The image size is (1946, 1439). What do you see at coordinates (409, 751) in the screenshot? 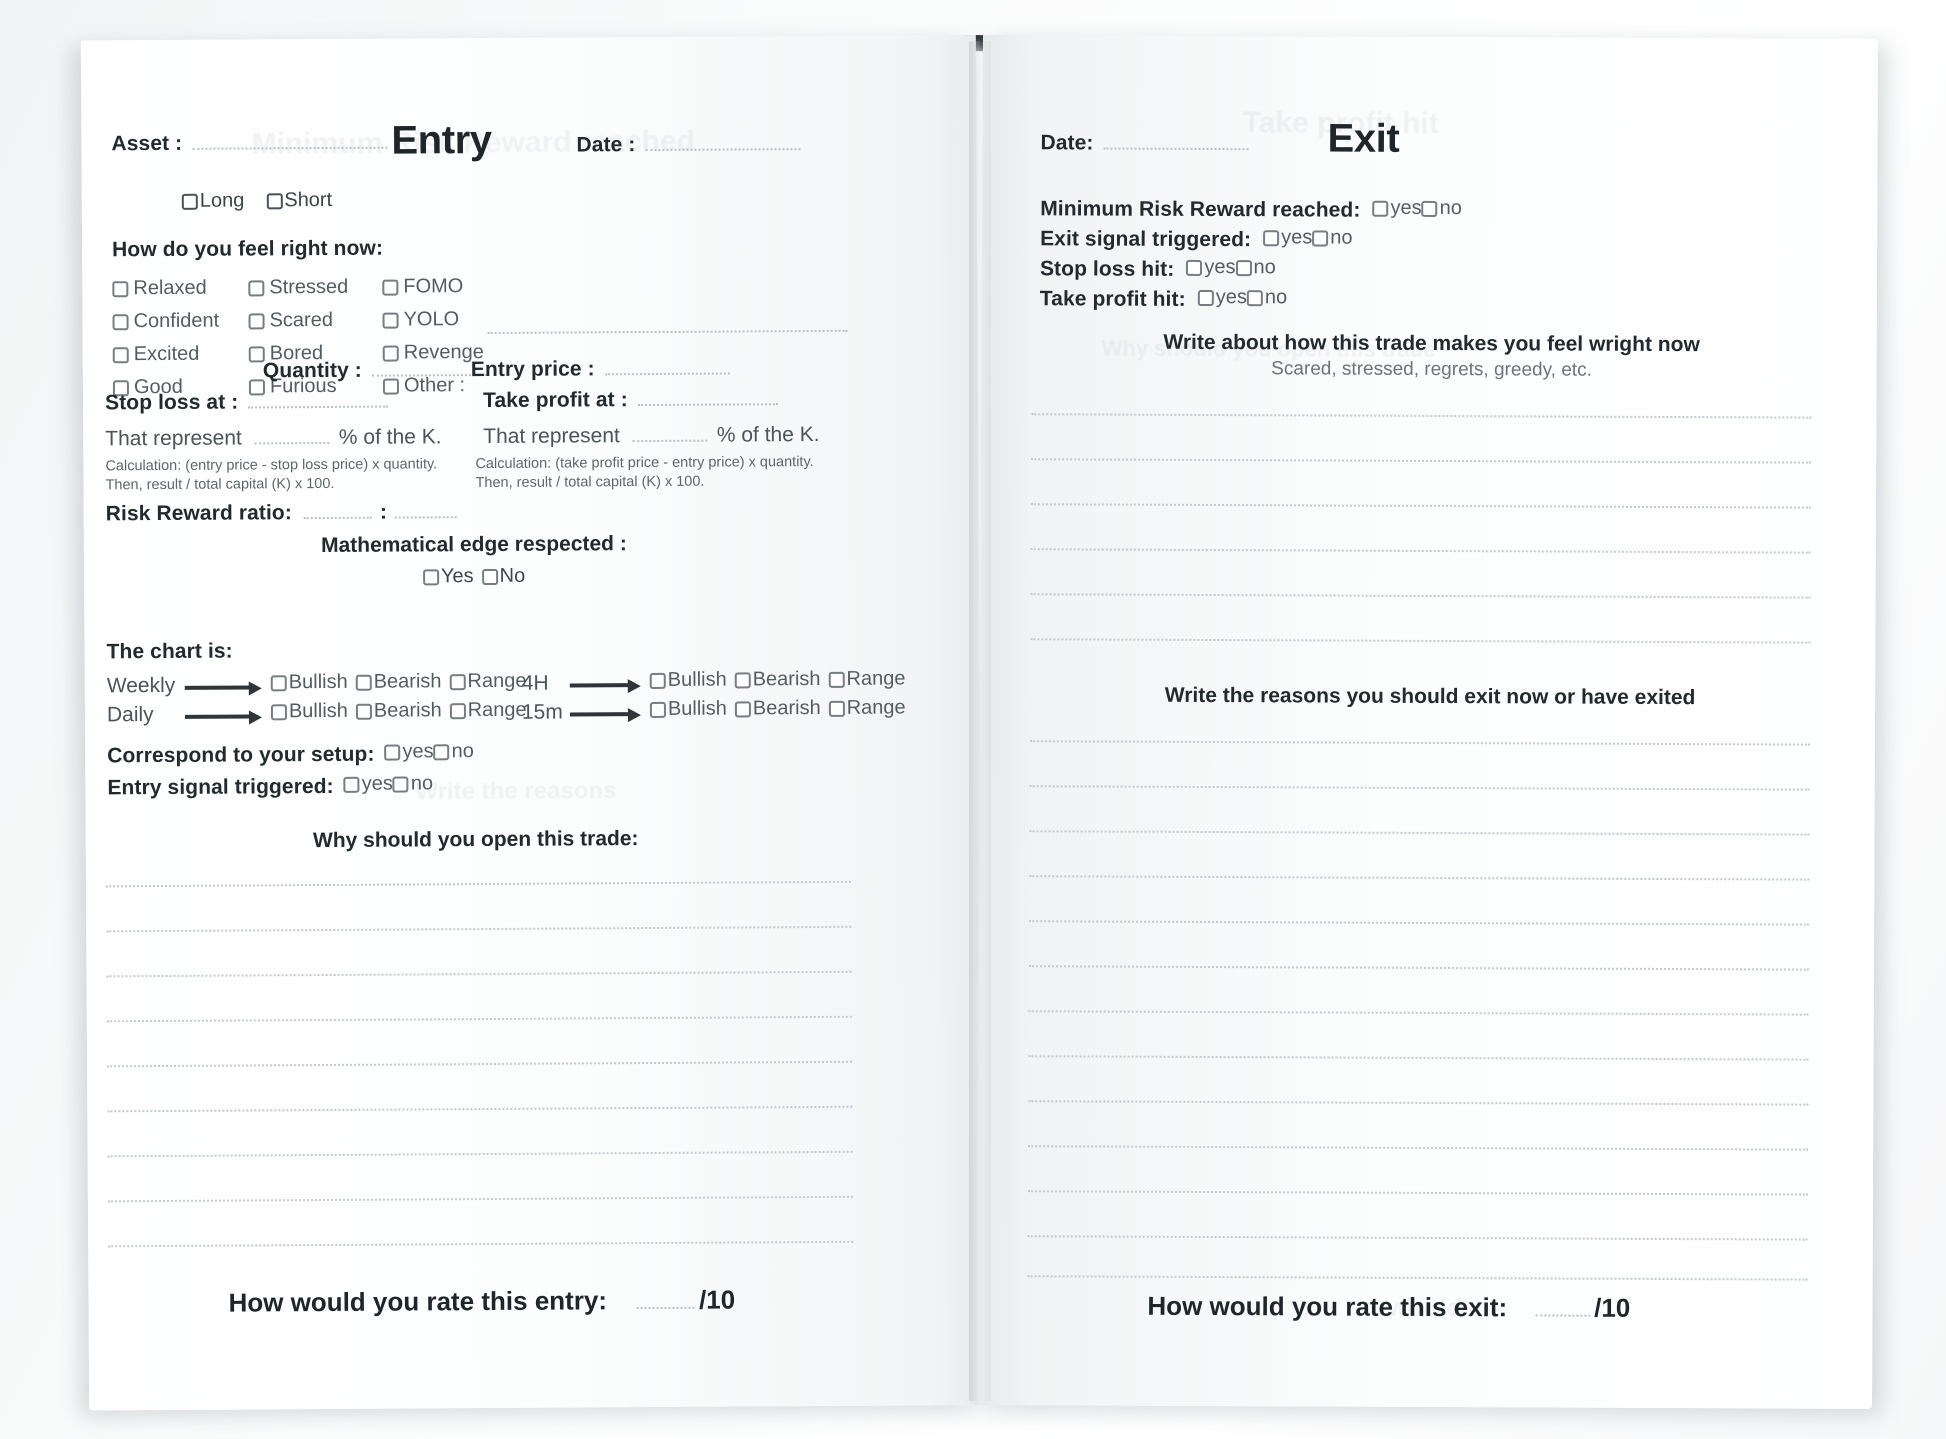
I see `checkbox-setup-yes: yes` at bounding box center [409, 751].